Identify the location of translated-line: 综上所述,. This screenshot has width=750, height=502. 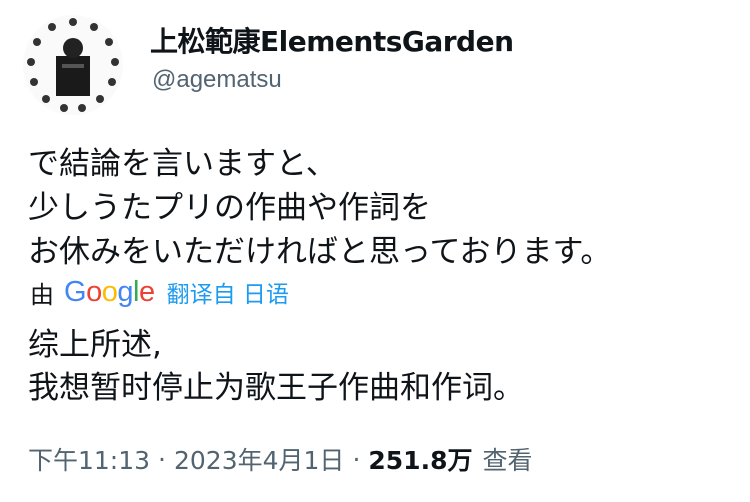
(95, 345).